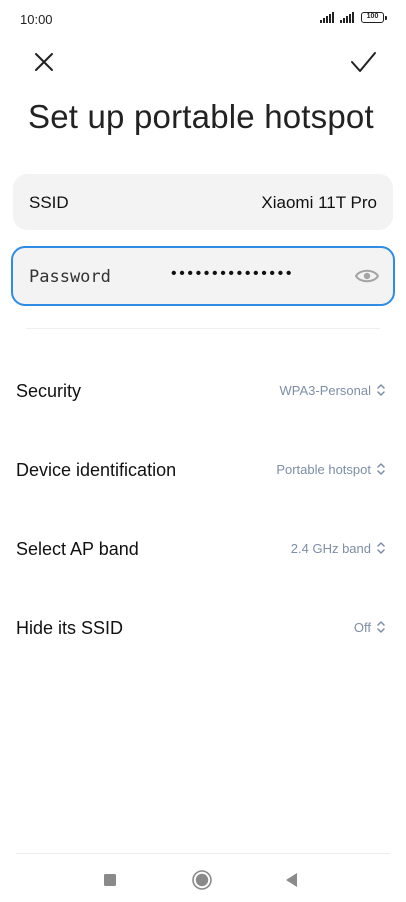 The height and width of the screenshot is (902, 406). I want to click on status-bar: 10:00 100, so click(203, 20).